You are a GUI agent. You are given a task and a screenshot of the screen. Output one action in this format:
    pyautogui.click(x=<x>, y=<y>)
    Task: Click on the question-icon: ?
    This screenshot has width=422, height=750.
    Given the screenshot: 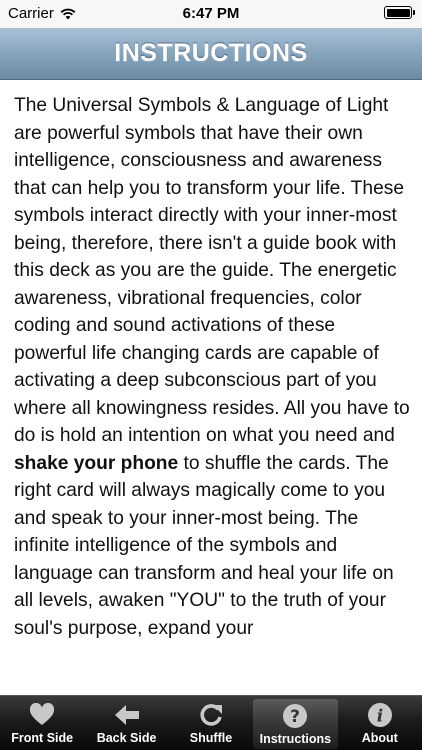 What is the action you would take?
    pyautogui.click(x=295, y=716)
    